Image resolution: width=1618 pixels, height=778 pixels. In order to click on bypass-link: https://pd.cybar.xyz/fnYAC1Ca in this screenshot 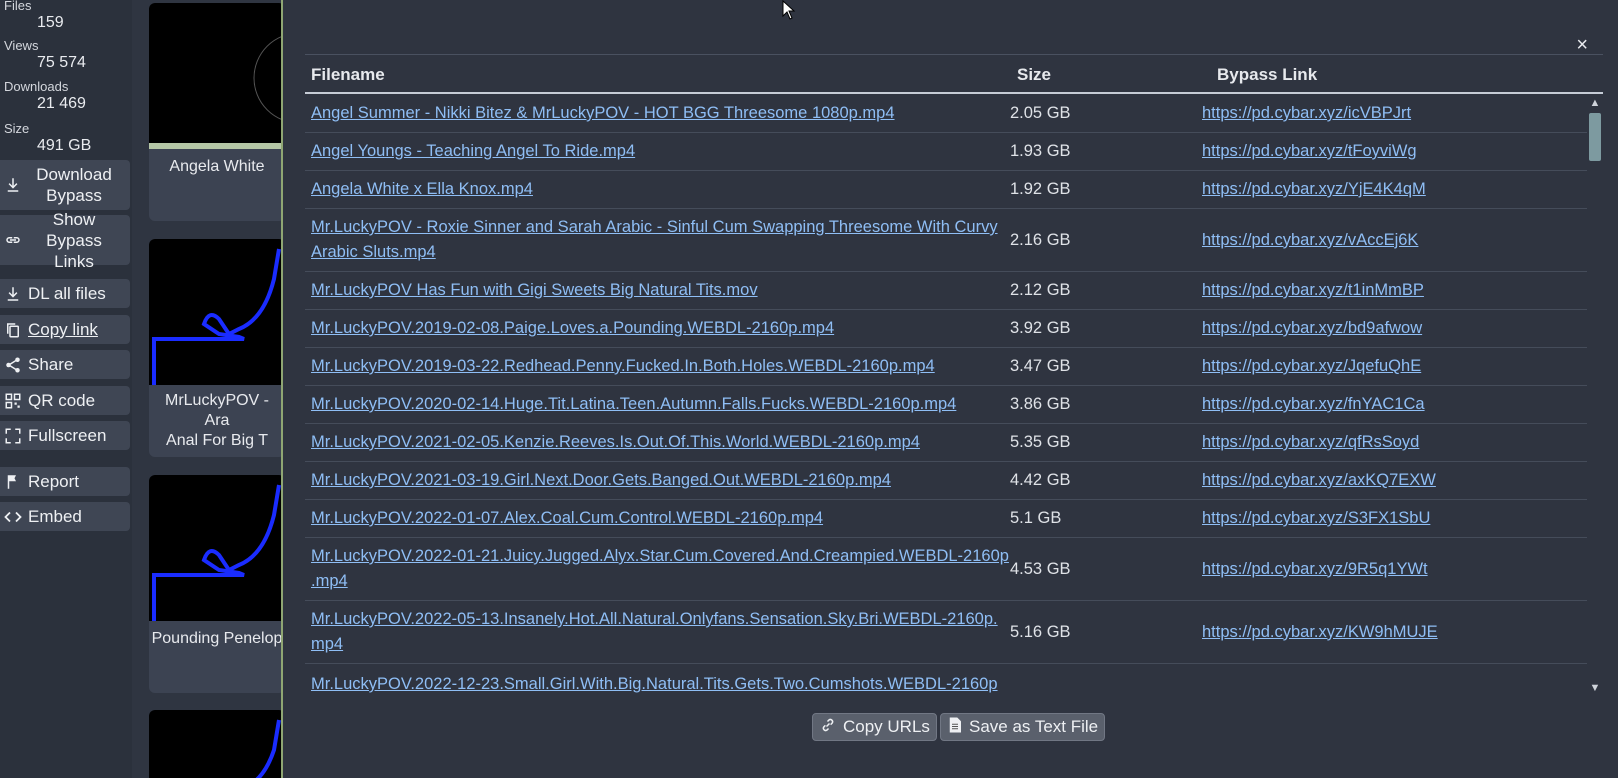, I will do `click(1313, 404)`.